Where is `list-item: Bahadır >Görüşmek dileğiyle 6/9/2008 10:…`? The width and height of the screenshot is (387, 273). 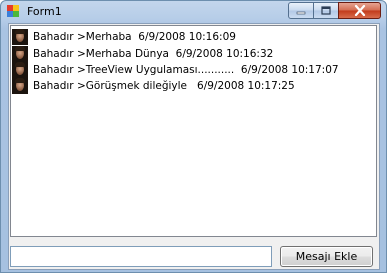 list-item: Bahadır >Görüşmek dileğiyle 6/9/2008 10:… is located at coordinates (153, 85).